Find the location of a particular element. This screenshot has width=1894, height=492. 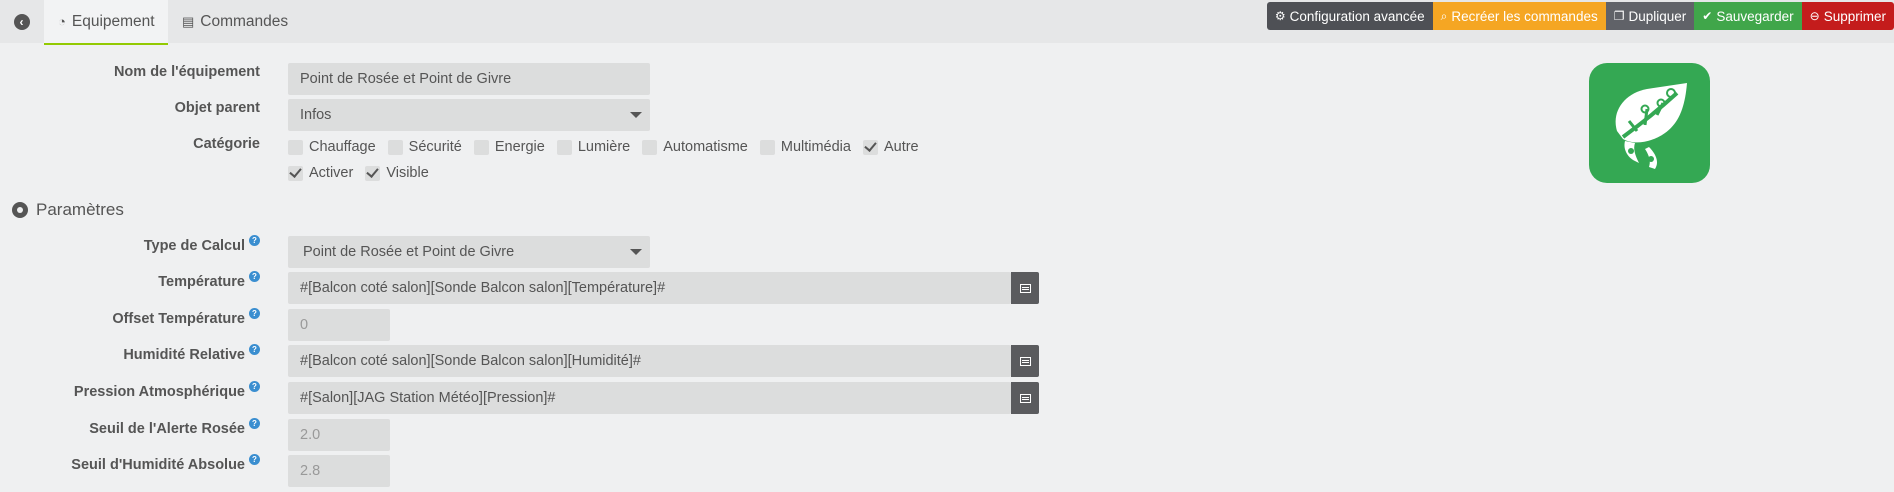

delete-label: Supprimer is located at coordinates (1854, 16).